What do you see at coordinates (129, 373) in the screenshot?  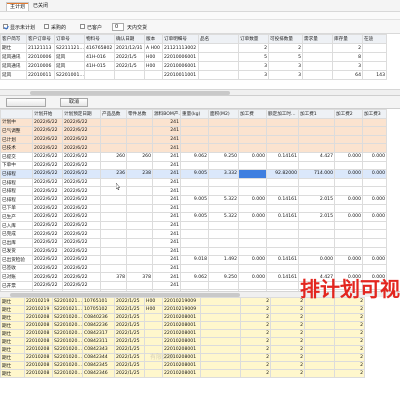 I see `table-cell: 2022/1/25` at bounding box center [129, 373].